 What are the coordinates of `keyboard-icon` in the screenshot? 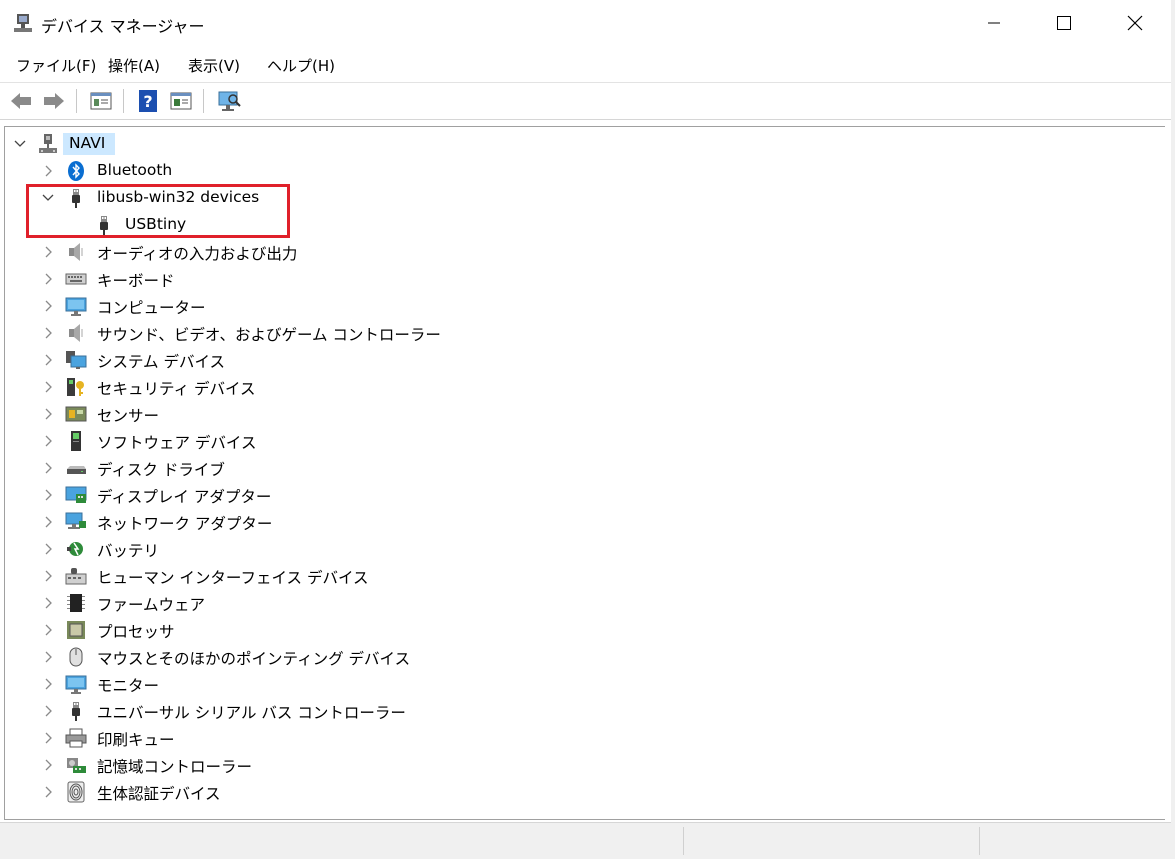 It's located at (76, 279).